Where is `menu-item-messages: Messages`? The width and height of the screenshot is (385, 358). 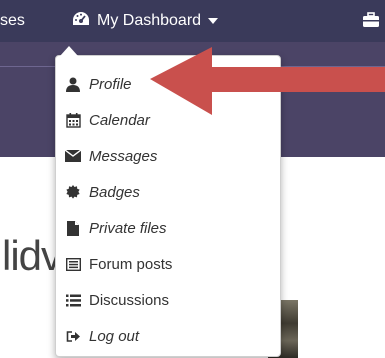
menu-item-messages: Messages is located at coordinates (168, 156).